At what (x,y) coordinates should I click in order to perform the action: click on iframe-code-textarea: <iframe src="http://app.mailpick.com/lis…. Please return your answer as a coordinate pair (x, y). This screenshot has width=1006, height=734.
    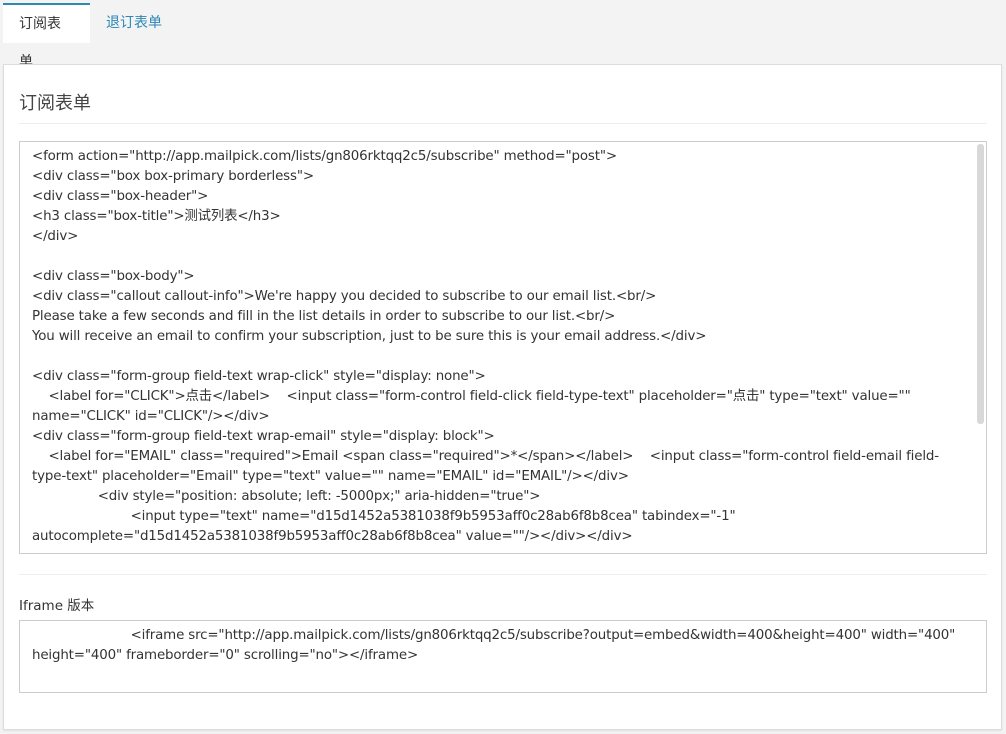
    Looking at the image, I should click on (503, 656).